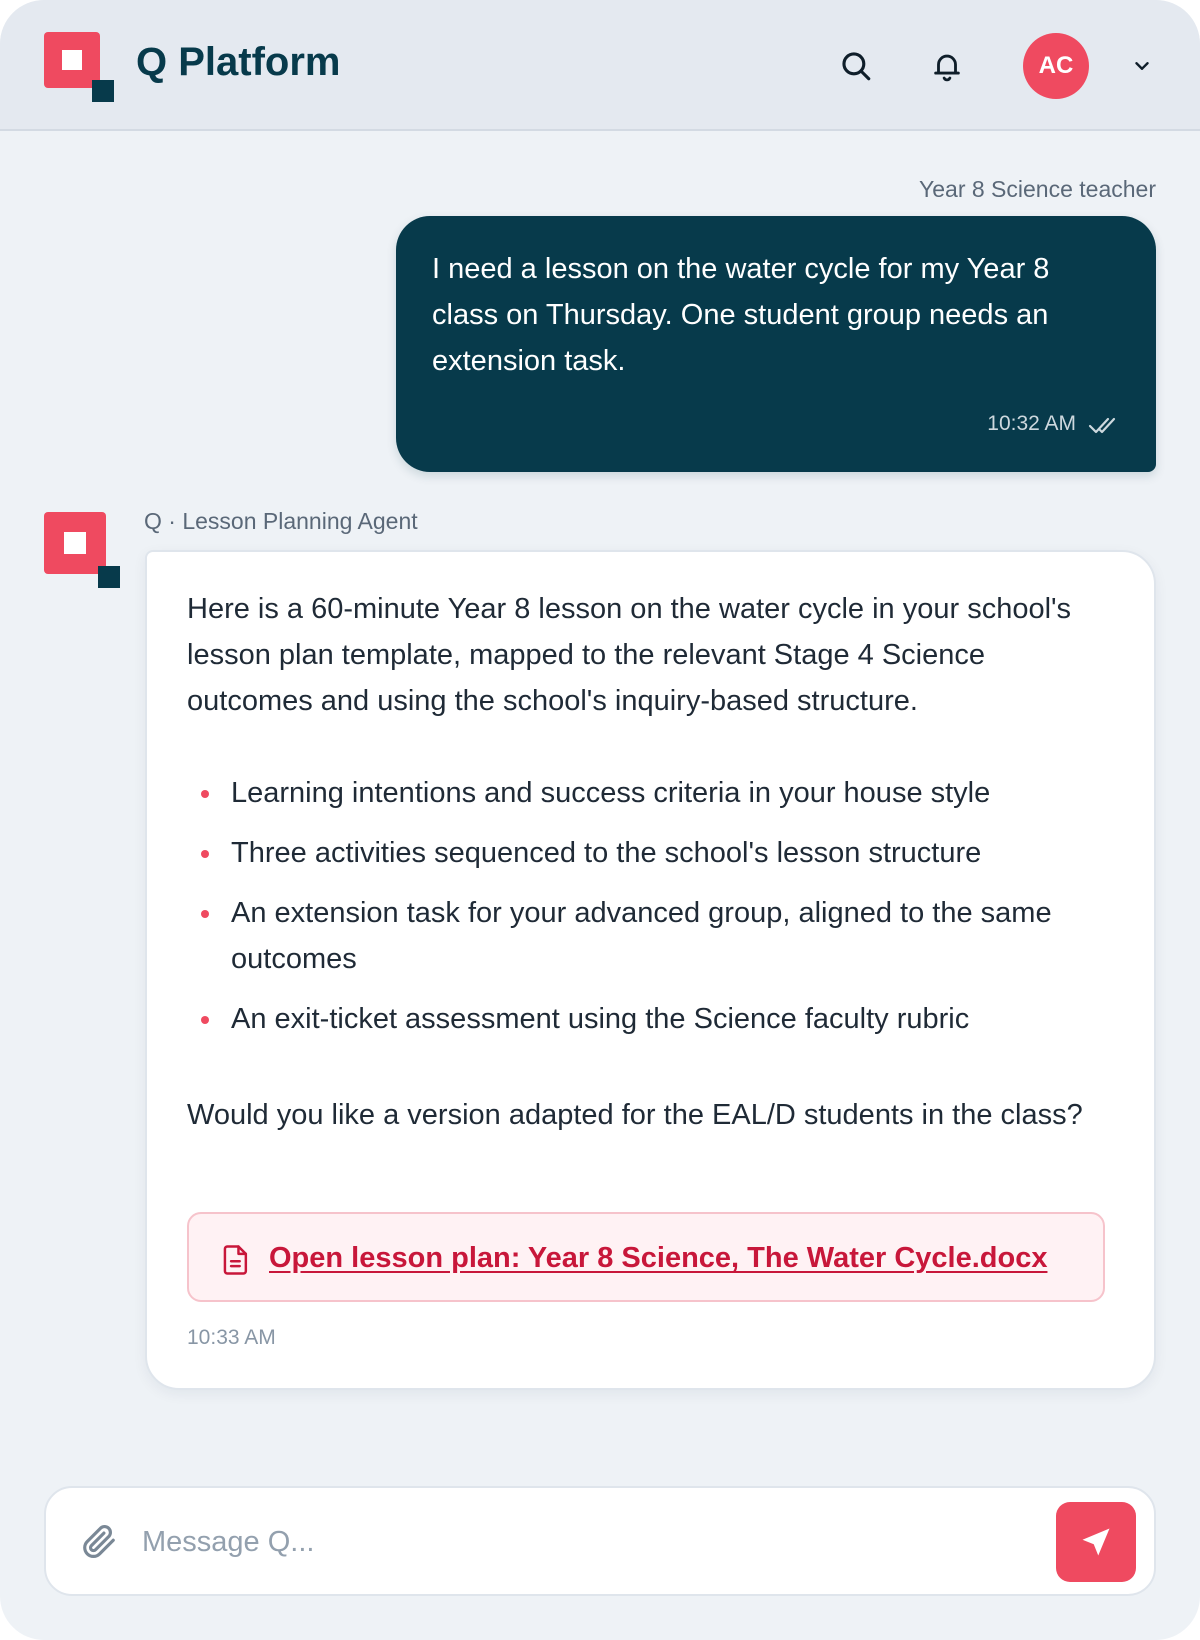  What do you see at coordinates (235, 1260) in the screenshot?
I see `document-icon` at bounding box center [235, 1260].